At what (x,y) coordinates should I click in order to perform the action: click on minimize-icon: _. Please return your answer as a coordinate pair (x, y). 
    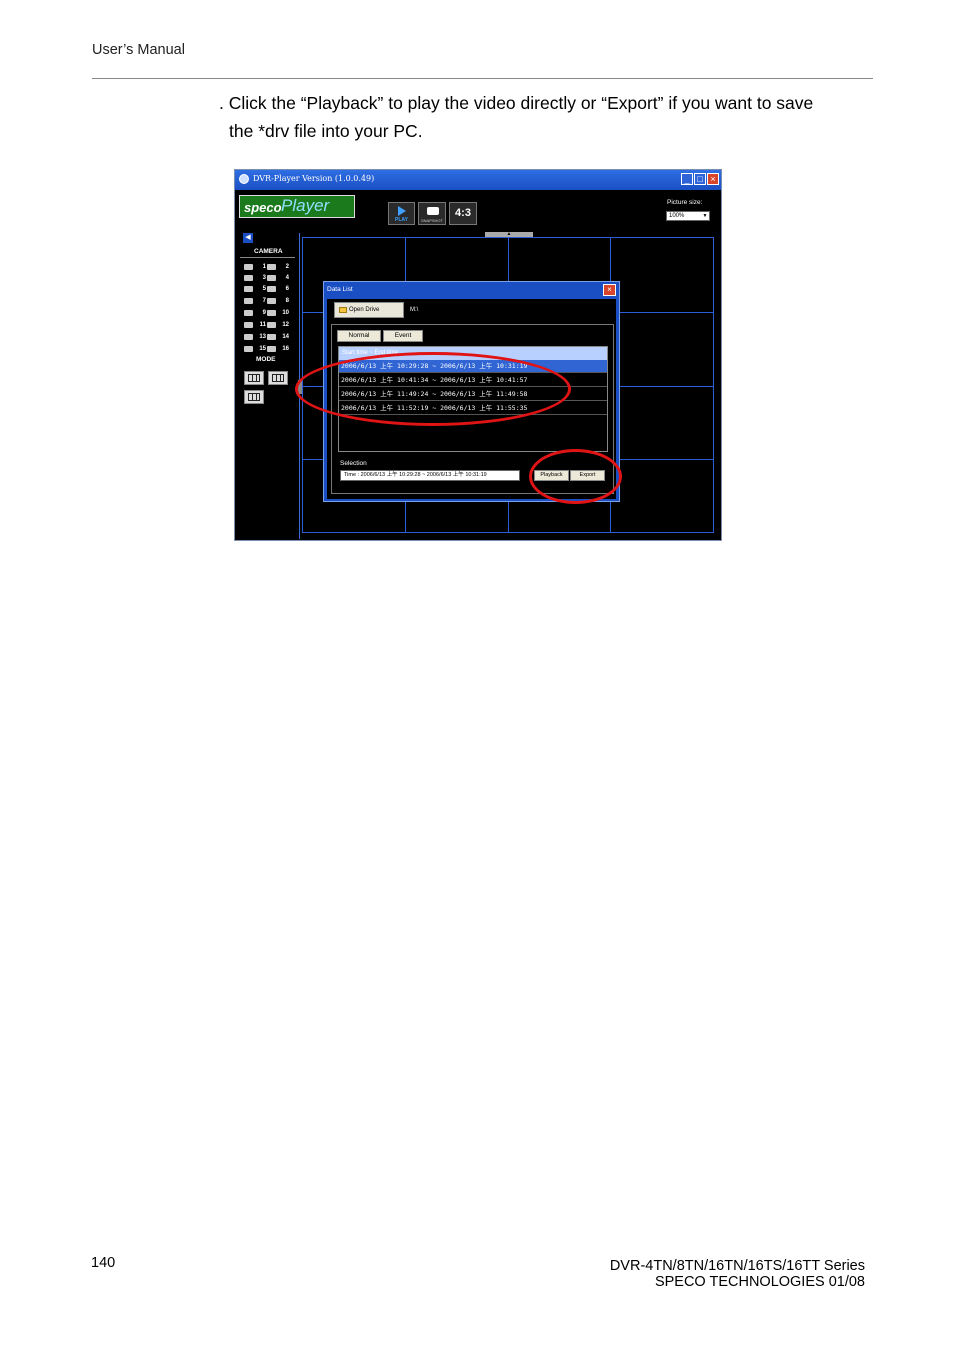
    Looking at the image, I should click on (687, 179).